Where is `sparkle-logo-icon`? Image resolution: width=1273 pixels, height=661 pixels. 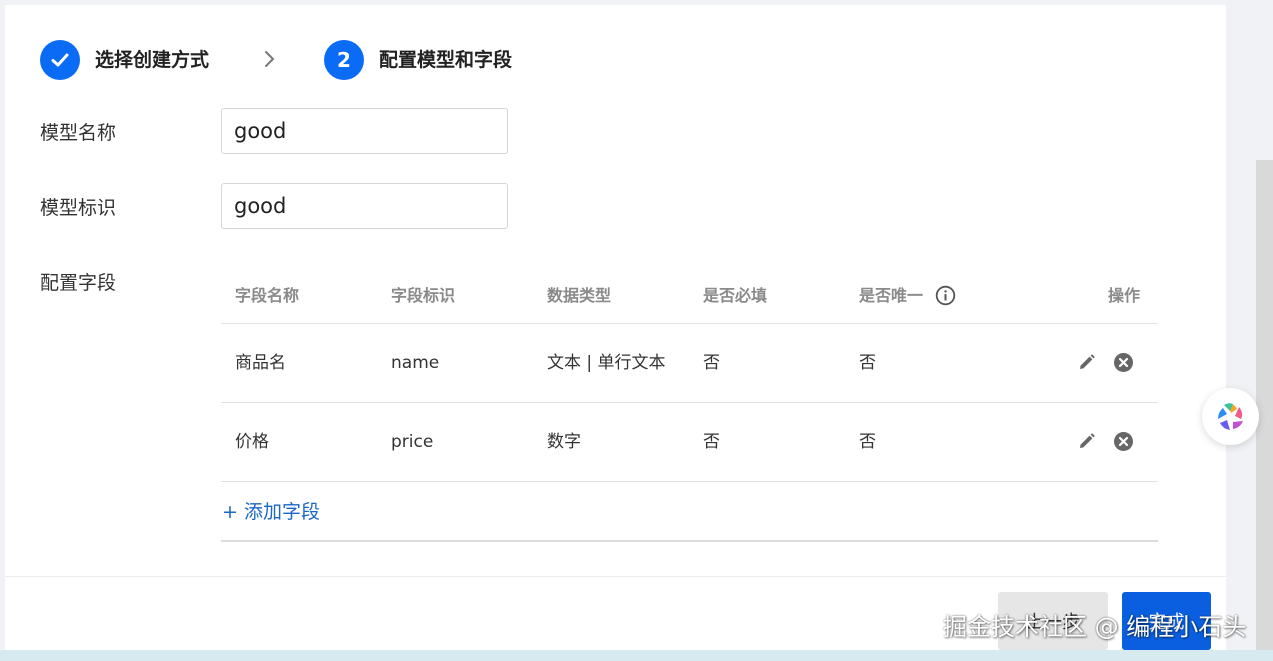
sparkle-logo-icon is located at coordinates (1230, 416).